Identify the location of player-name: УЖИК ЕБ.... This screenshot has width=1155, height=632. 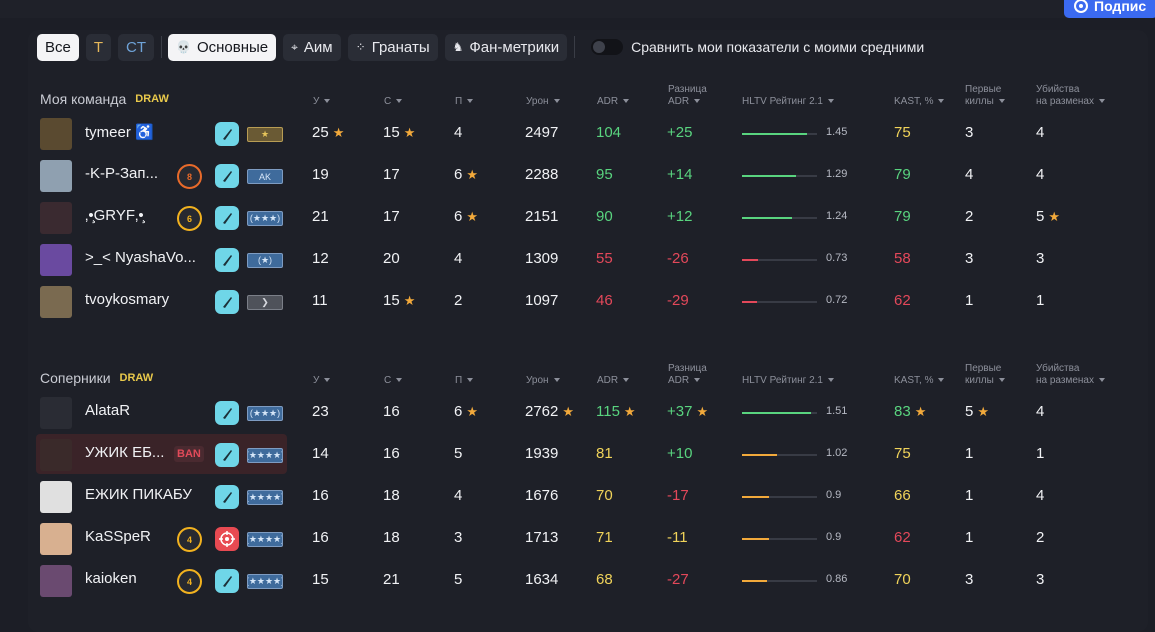
(124, 452).